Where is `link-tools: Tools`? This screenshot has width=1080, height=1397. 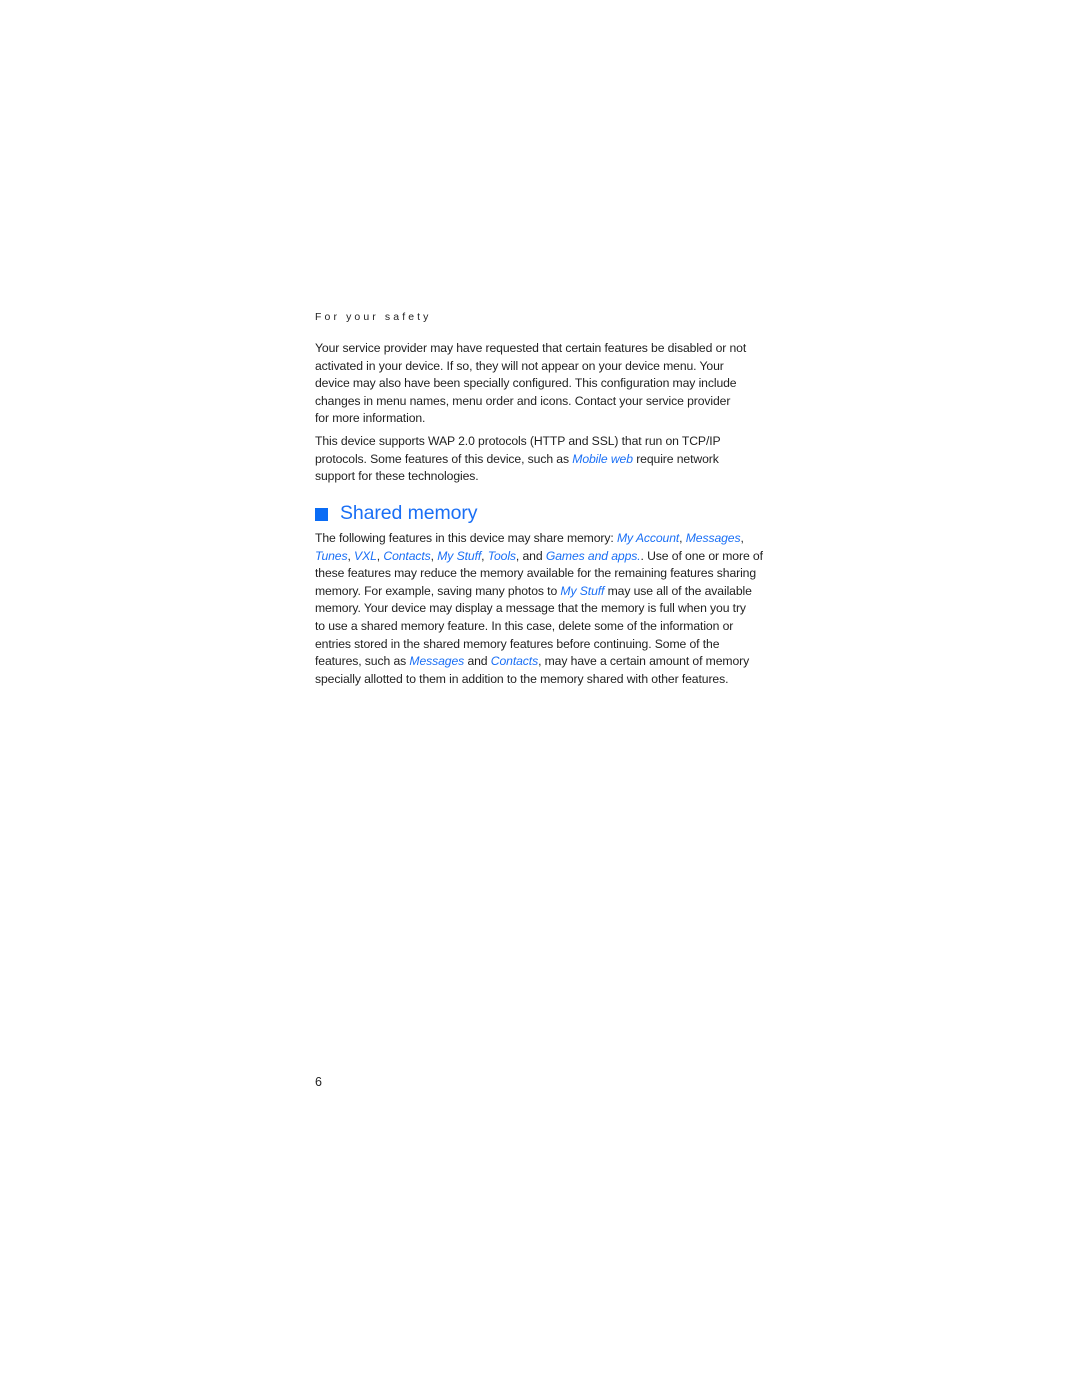 link-tools: Tools is located at coordinates (502, 556).